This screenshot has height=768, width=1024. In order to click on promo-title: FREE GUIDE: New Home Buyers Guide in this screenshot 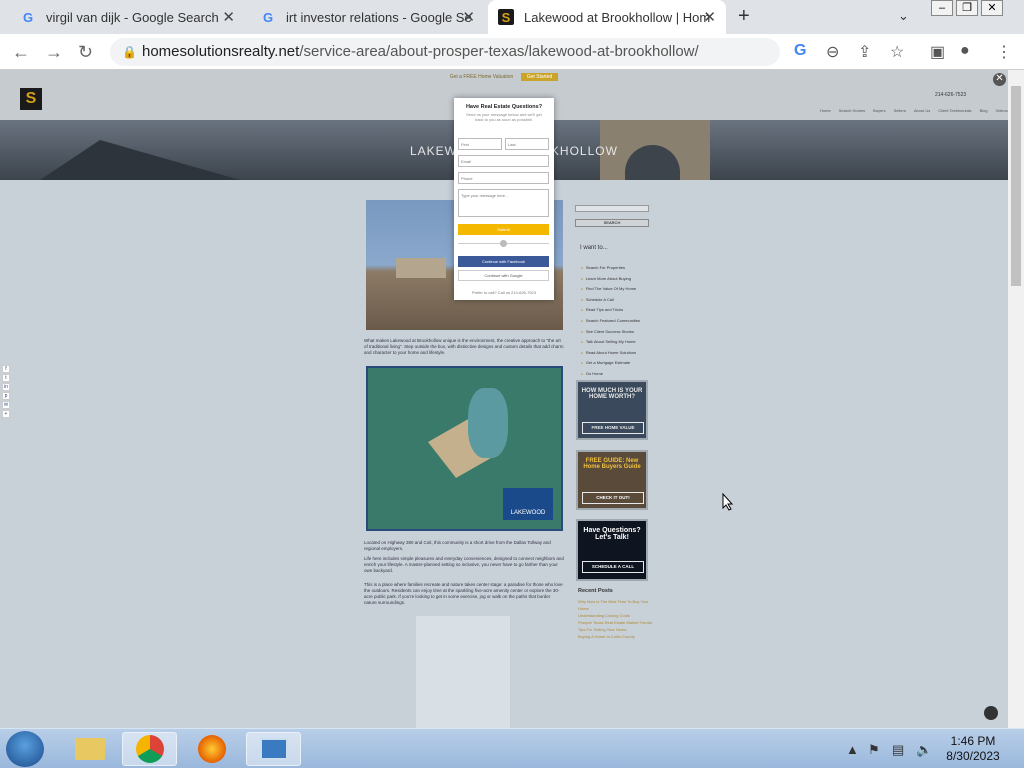, I will do `click(612, 464)`.